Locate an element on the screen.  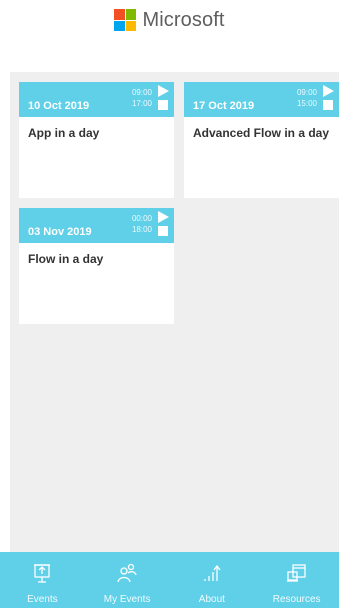
logo-green-square is located at coordinates (131, 14).